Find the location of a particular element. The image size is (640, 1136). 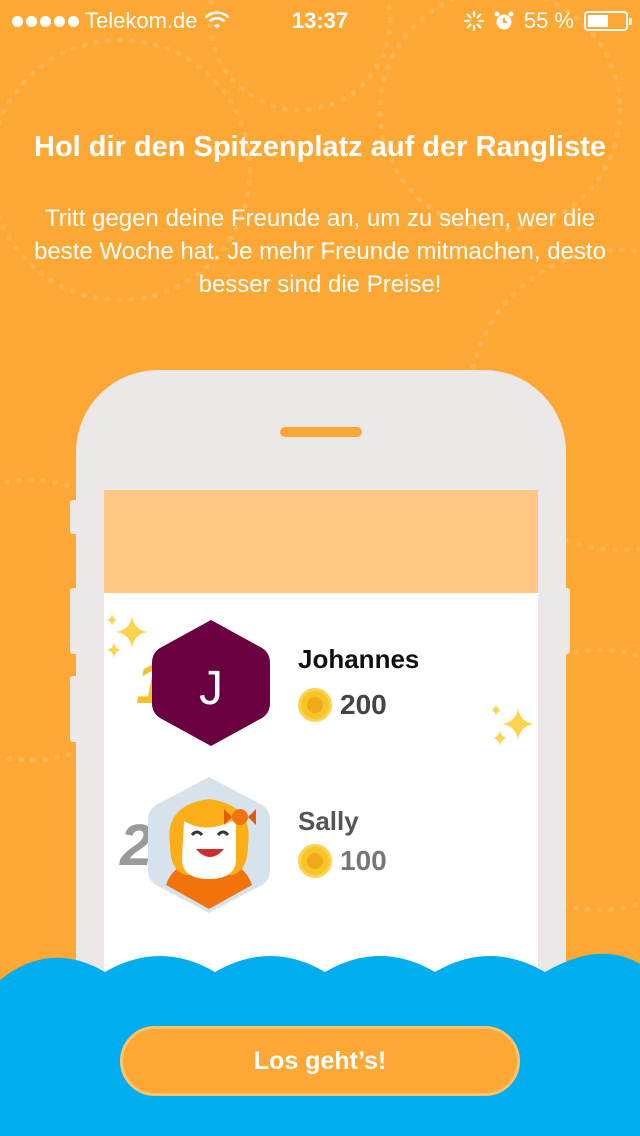

status-right: 55 % is located at coordinates (547, 21).